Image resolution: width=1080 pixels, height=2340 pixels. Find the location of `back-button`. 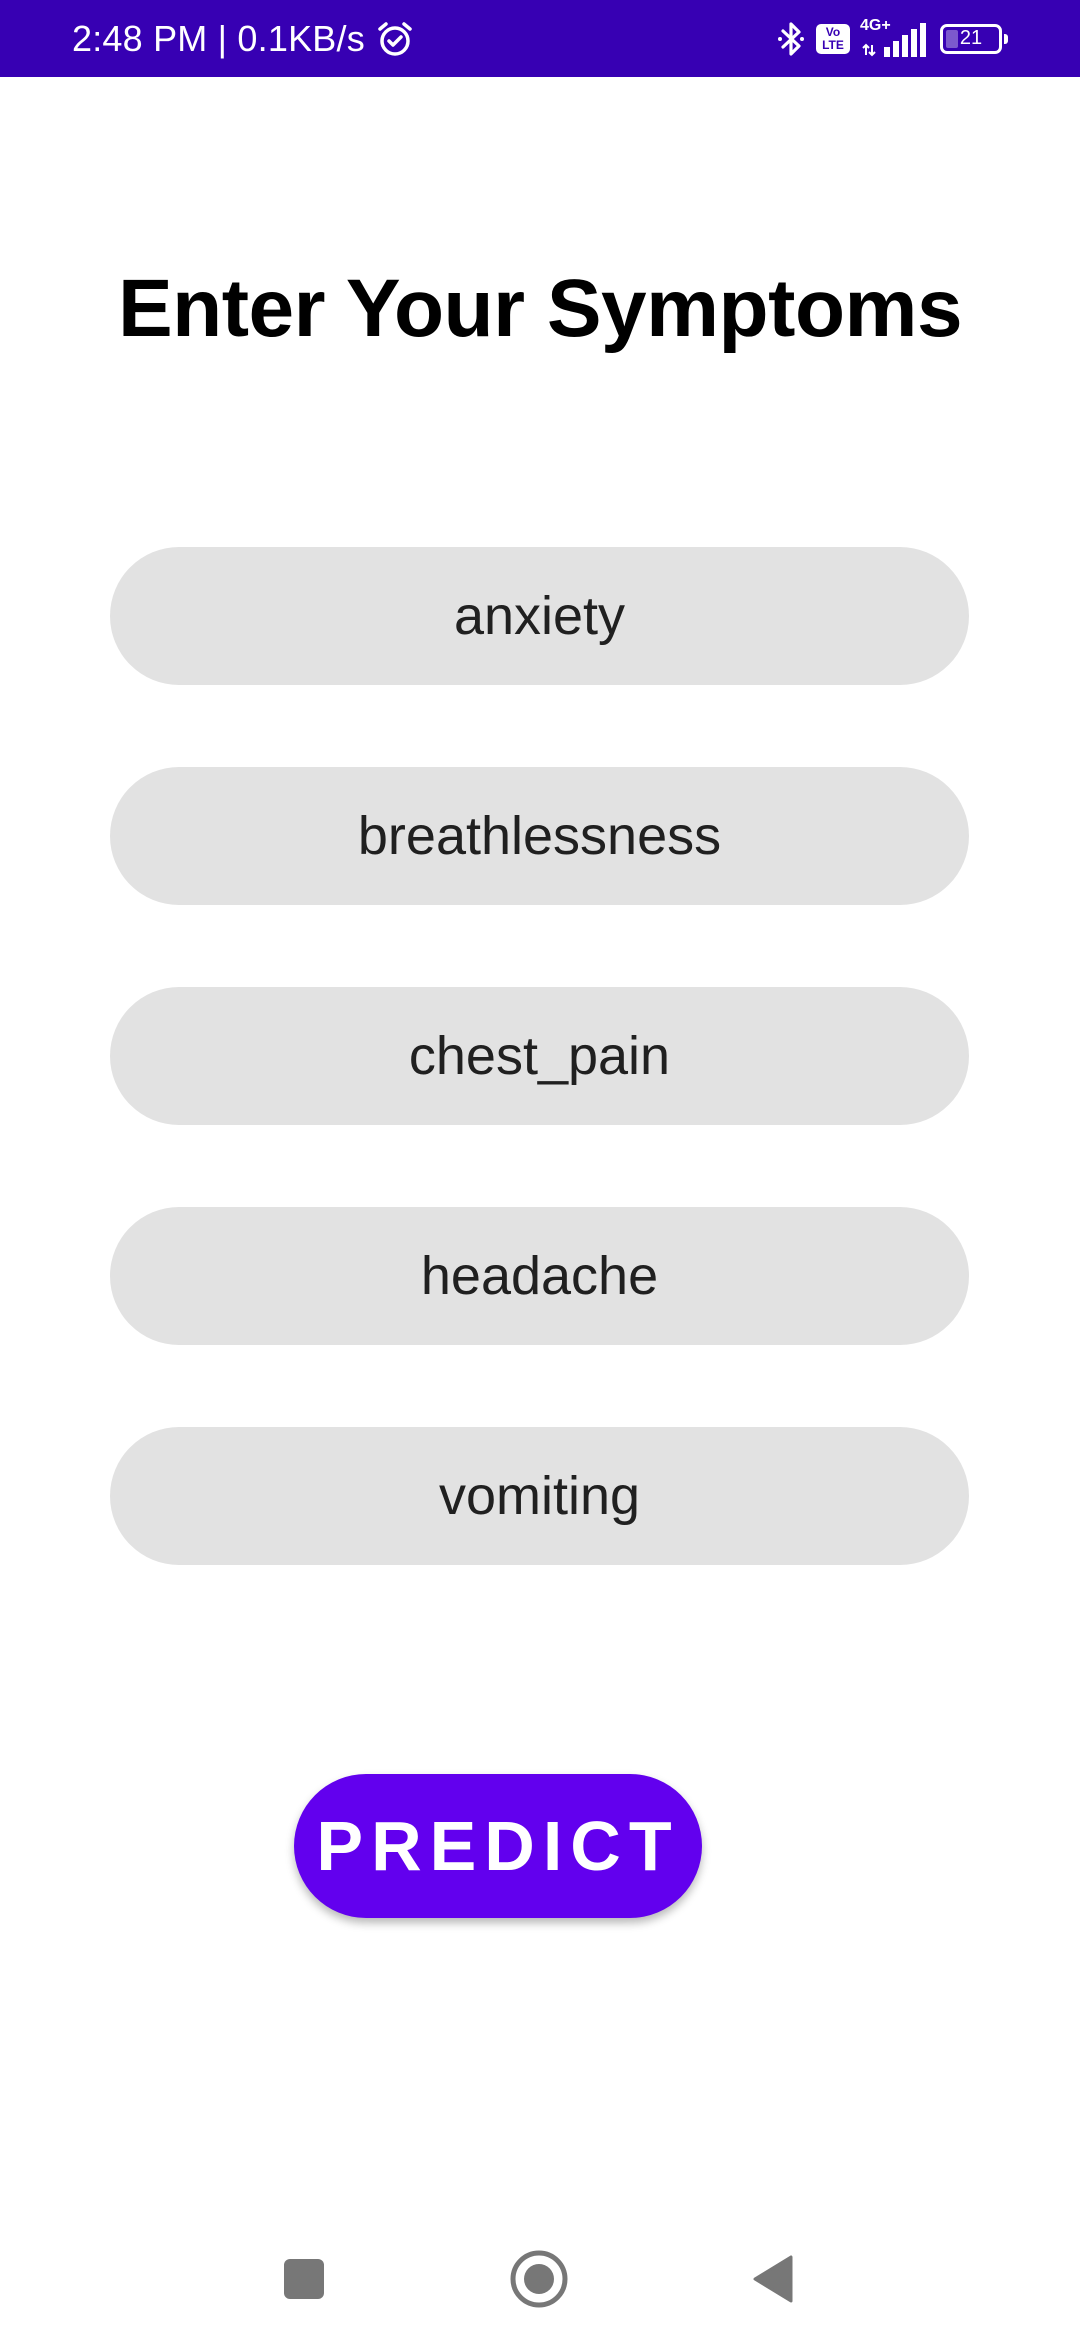

back-button is located at coordinates (774, 2279).